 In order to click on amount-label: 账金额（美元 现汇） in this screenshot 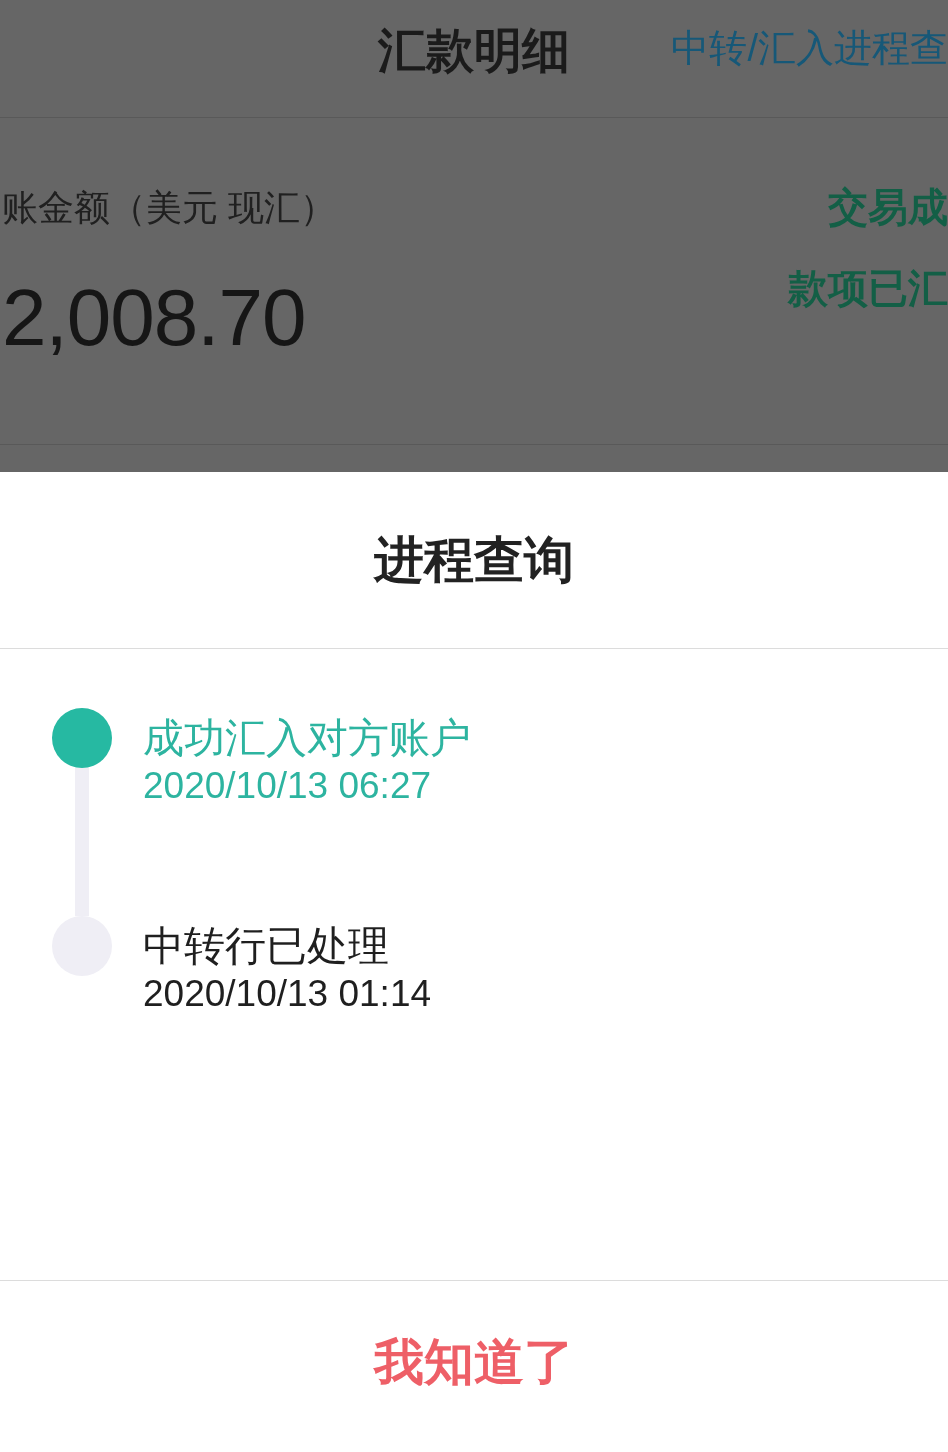, I will do `click(169, 208)`.